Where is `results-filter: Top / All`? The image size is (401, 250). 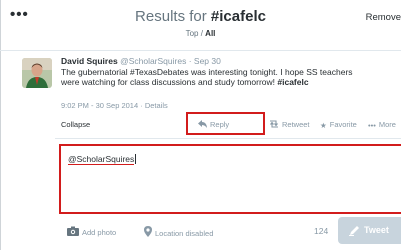
results-filter: Top / All is located at coordinates (200, 33).